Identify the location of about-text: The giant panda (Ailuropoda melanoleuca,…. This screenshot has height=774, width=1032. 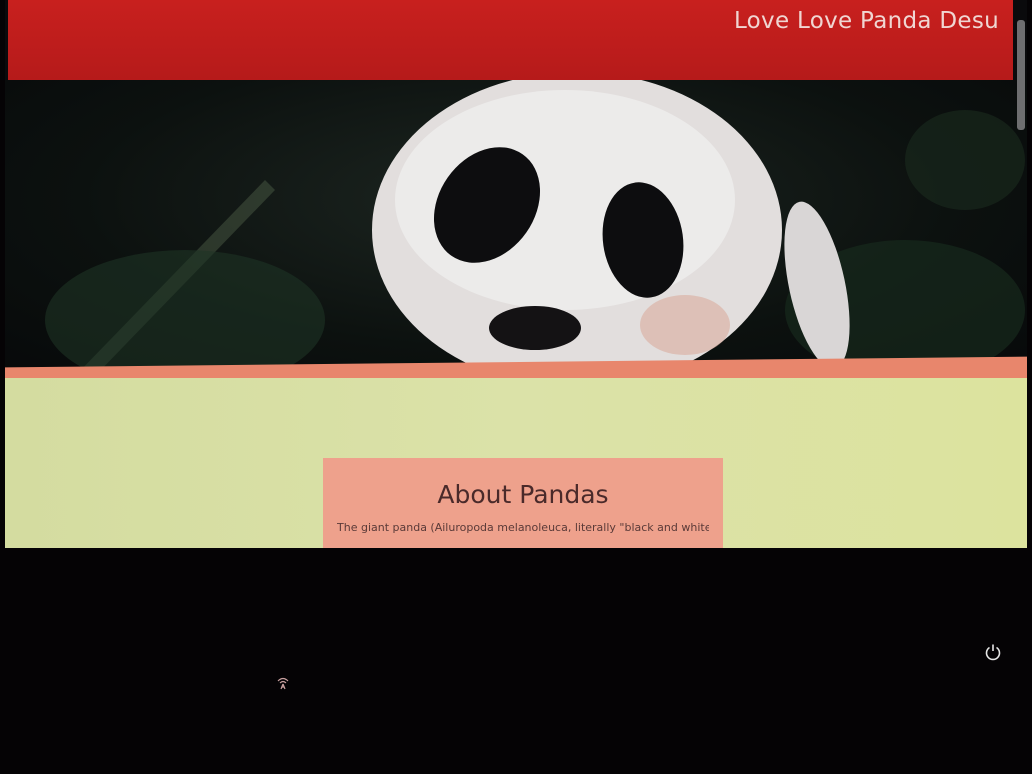
(523, 527).